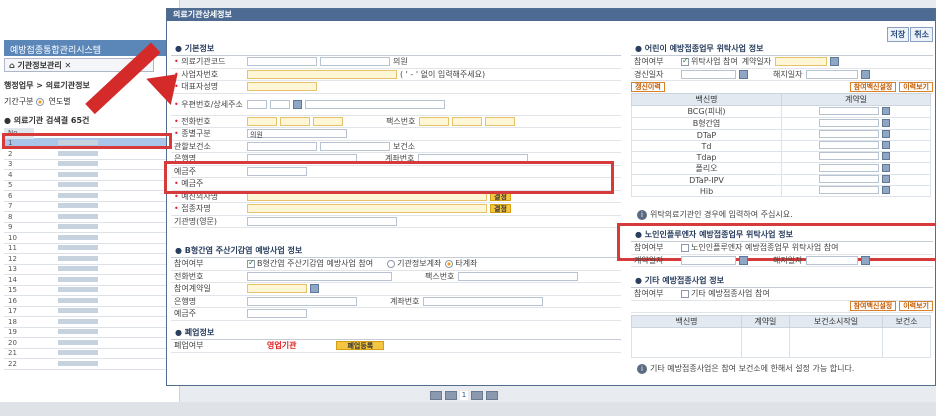 The image size is (936, 416). What do you see at coordinates (89, 311) in the screenshot?
I see `table-row: 17` at bounding box center [89, 311].